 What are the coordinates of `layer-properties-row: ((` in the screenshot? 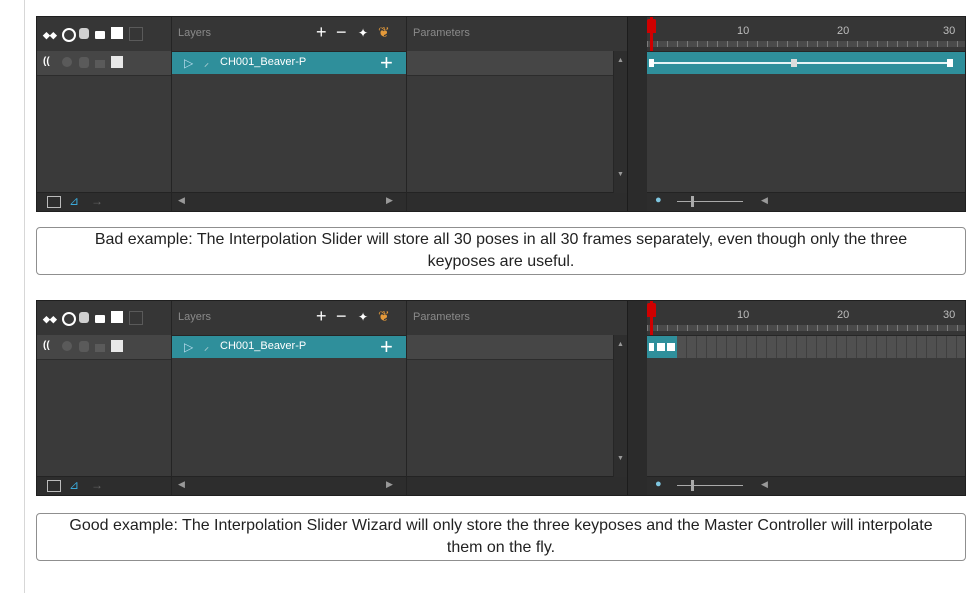 It's located at (104, 63).